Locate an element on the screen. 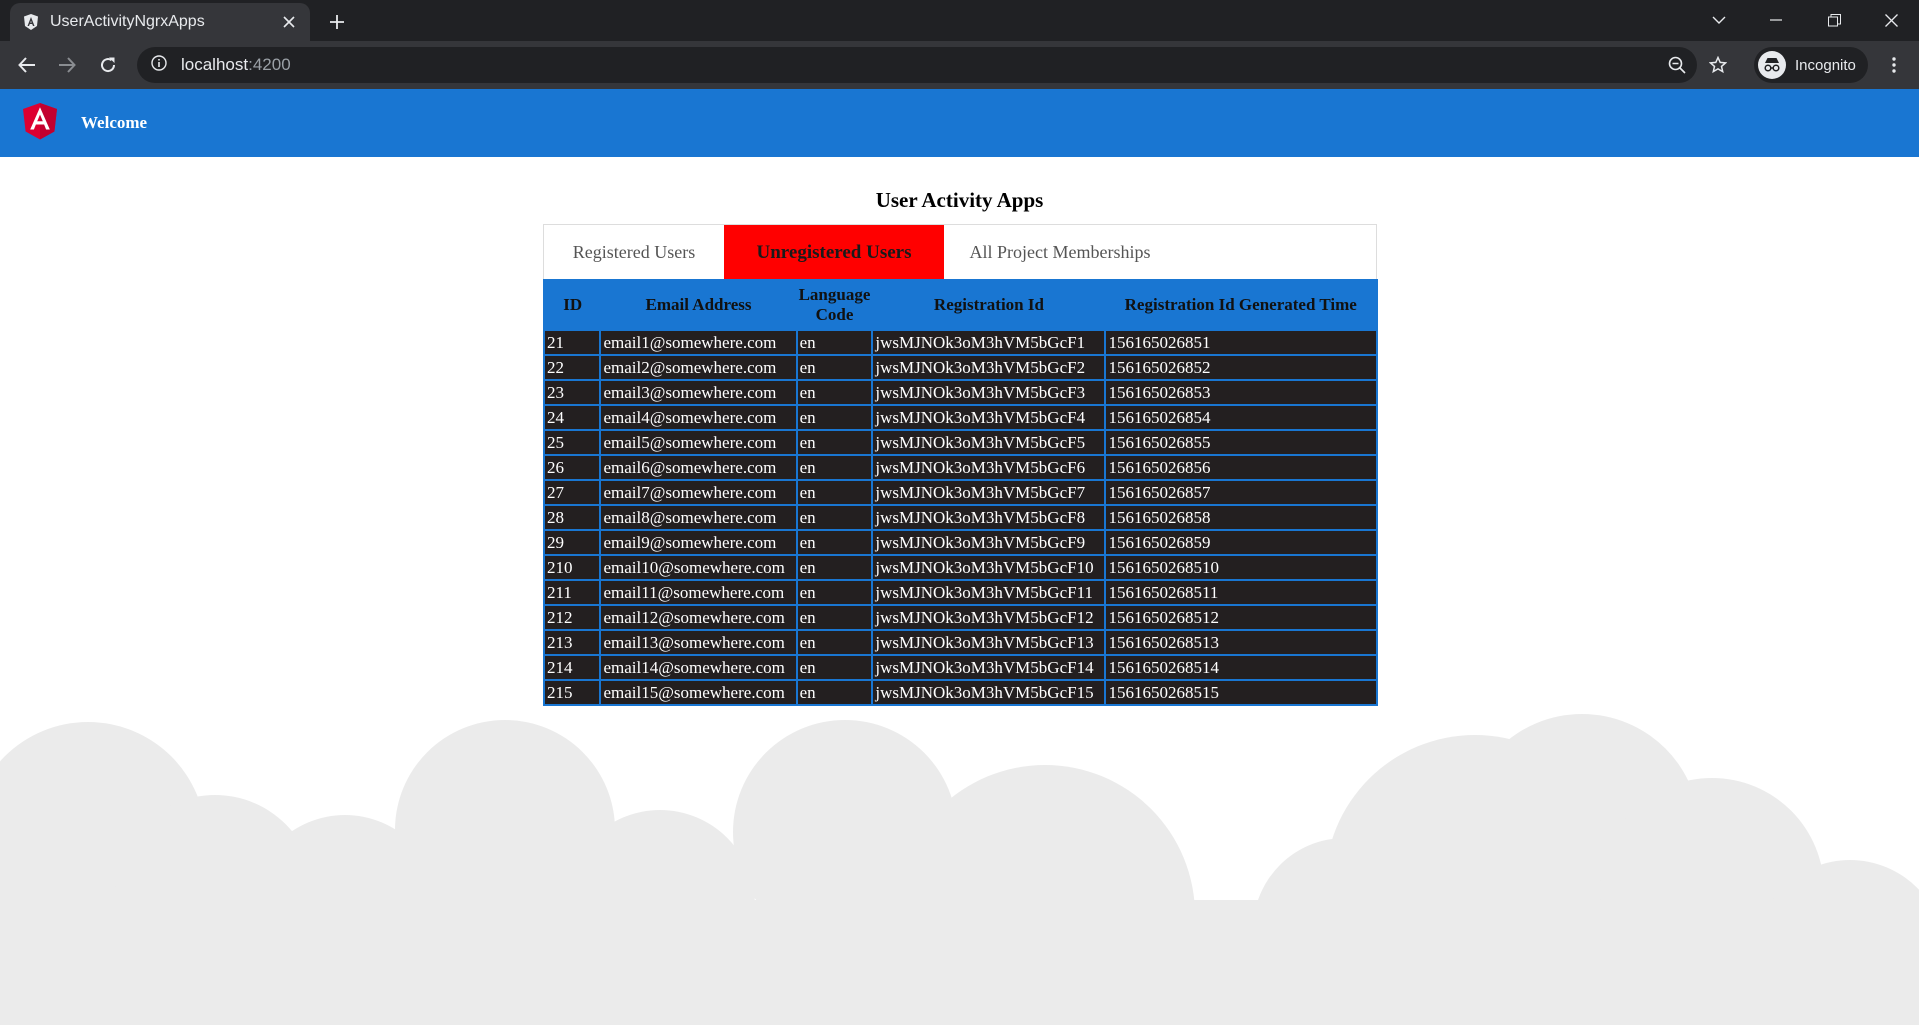 The width and height of the screenshot is (1919, 1025). tab-unregistered-users: Unregistered Users is located at coordinates (834, 252).